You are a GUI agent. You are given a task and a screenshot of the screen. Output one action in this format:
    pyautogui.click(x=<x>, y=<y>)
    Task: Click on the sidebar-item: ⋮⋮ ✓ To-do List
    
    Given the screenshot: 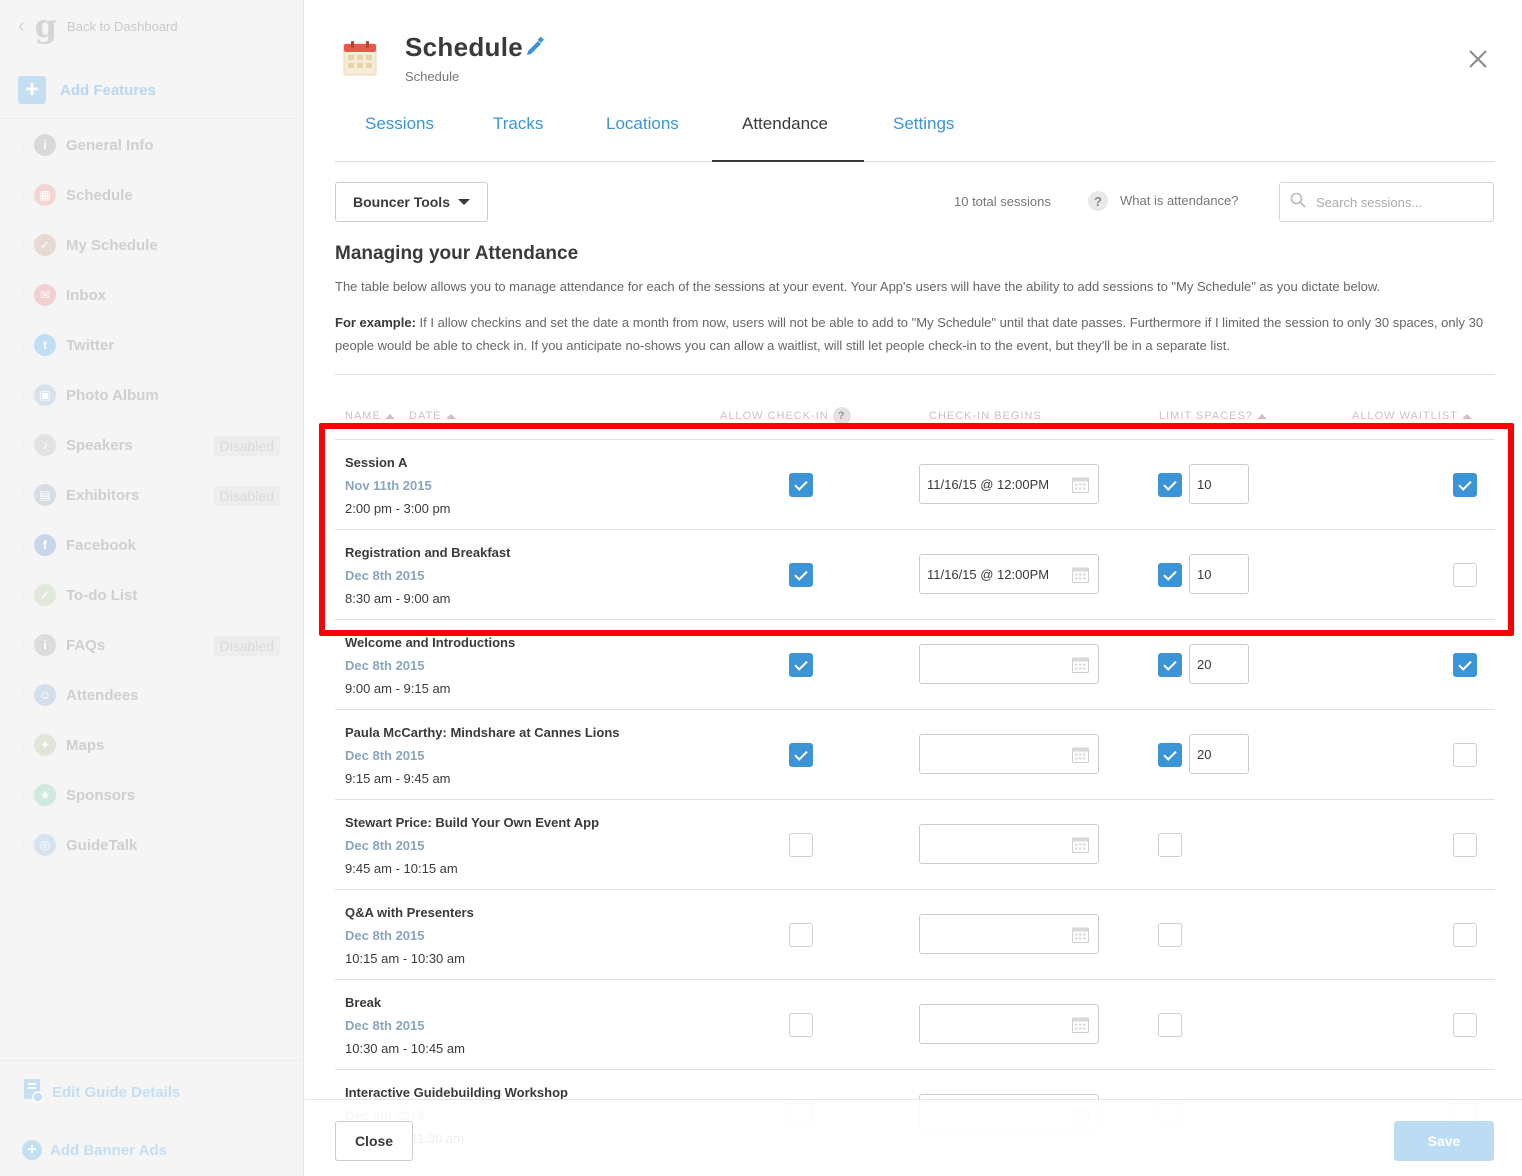 What is the action you would take?
    pyautogui.click(x=150, y=595)
    